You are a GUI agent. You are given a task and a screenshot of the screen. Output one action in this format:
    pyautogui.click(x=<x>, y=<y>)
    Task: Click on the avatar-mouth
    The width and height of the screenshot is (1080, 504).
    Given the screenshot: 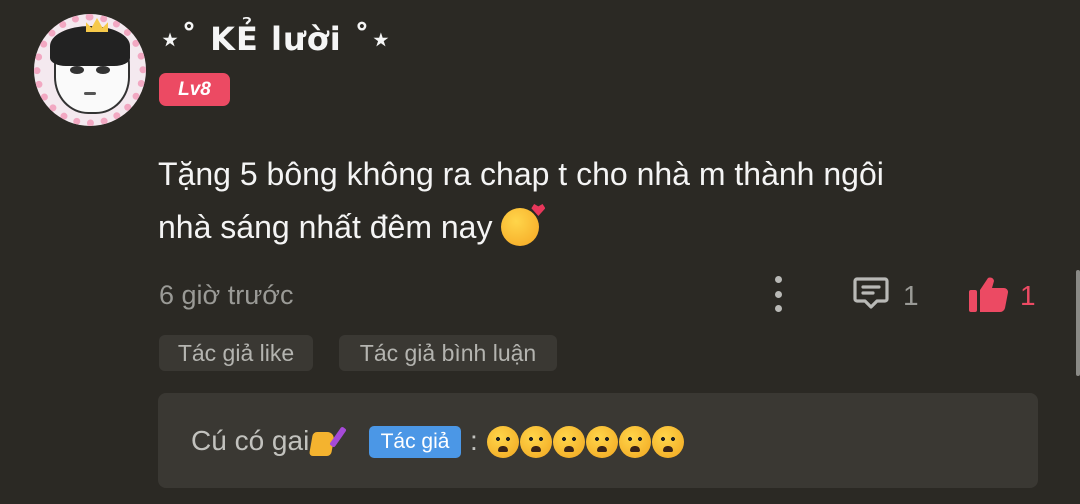 What is the action you would take?
    pyautogui.click(x=90, y=93)
    